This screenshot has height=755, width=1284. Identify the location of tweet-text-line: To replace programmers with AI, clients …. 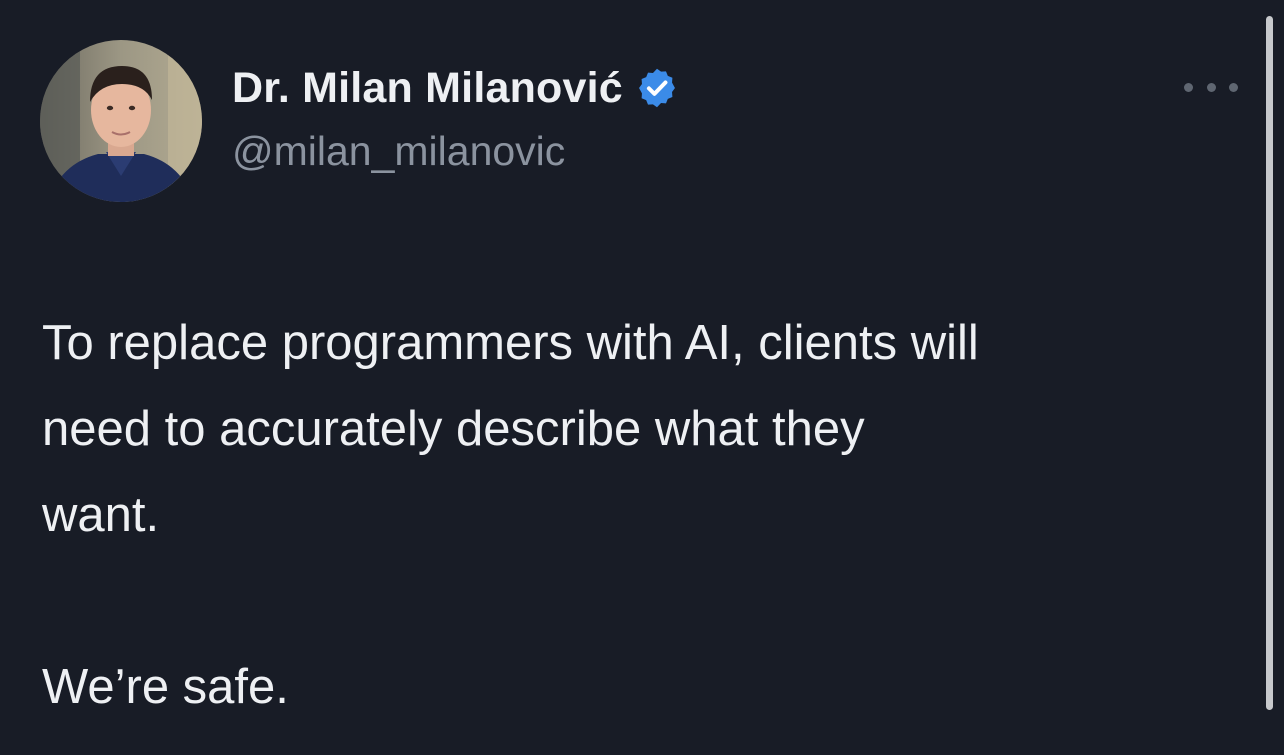
(510, 343).